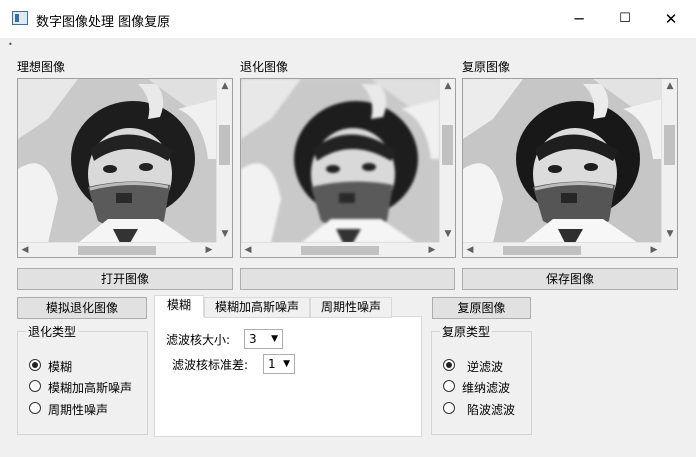  I want to click on radio-periodic-noise-label: 周期性噪声, so click(78, 410).